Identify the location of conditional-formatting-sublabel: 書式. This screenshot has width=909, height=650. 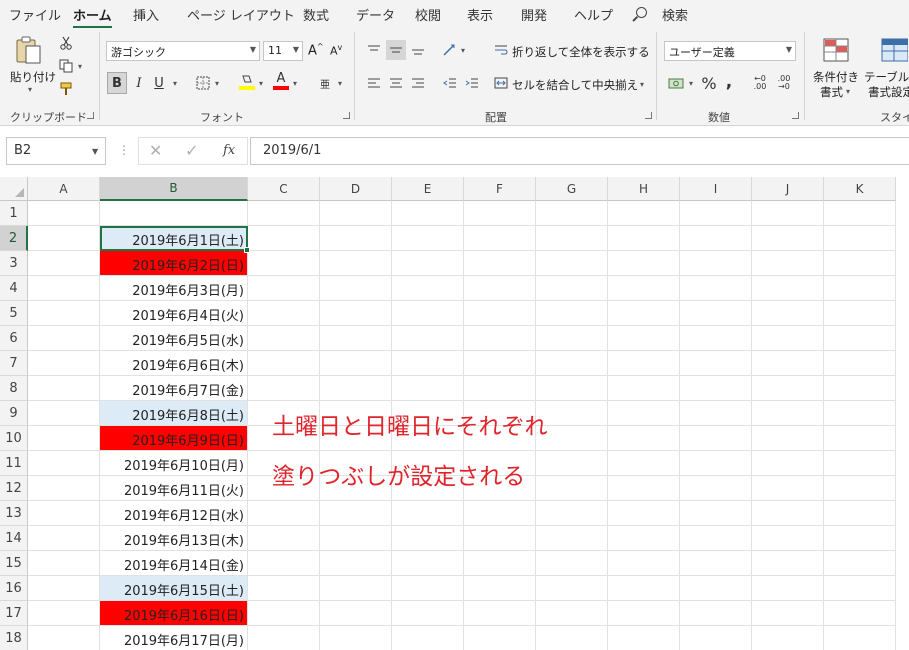
(831, 92).